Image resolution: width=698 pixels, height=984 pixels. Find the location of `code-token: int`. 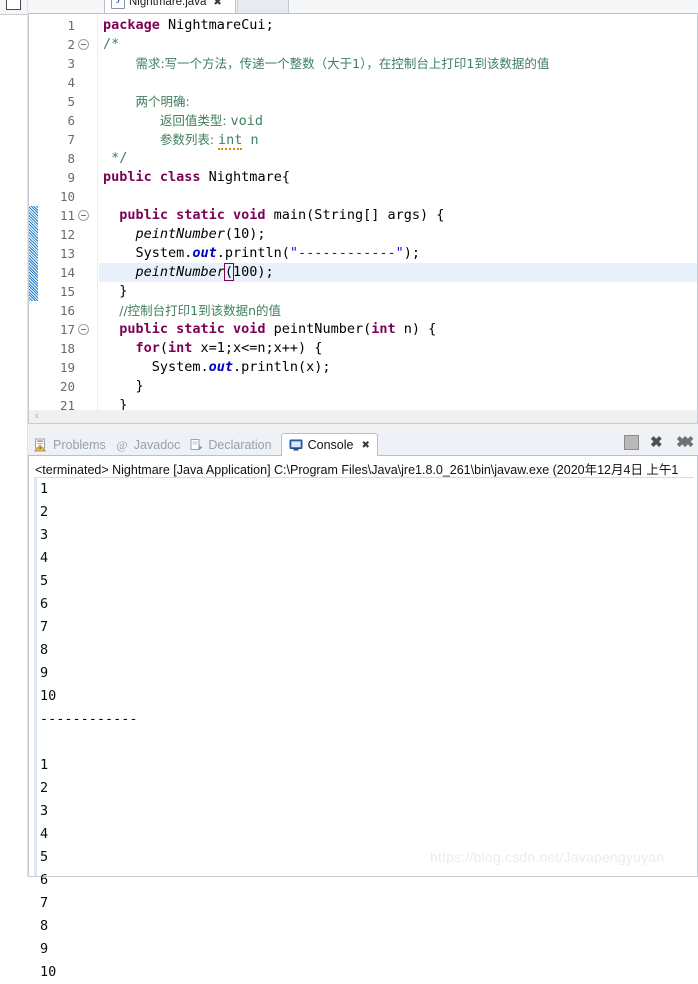

code-token: int is located at coordinates (180, 348).